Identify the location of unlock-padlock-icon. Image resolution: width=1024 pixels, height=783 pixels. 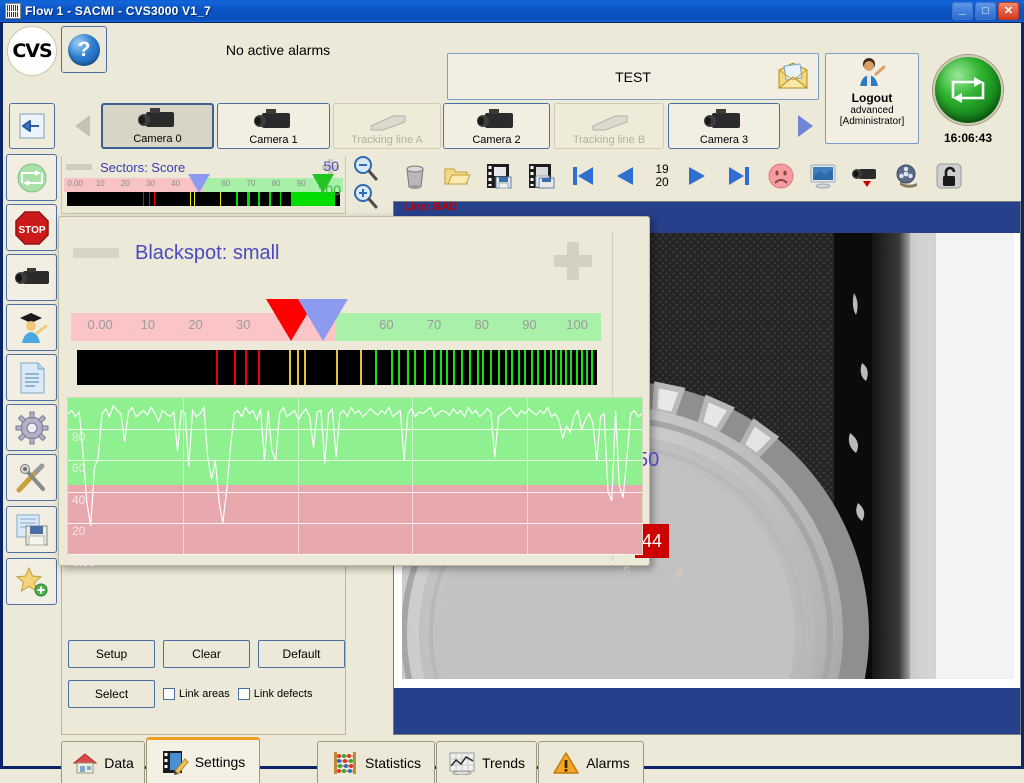
(949, 176).